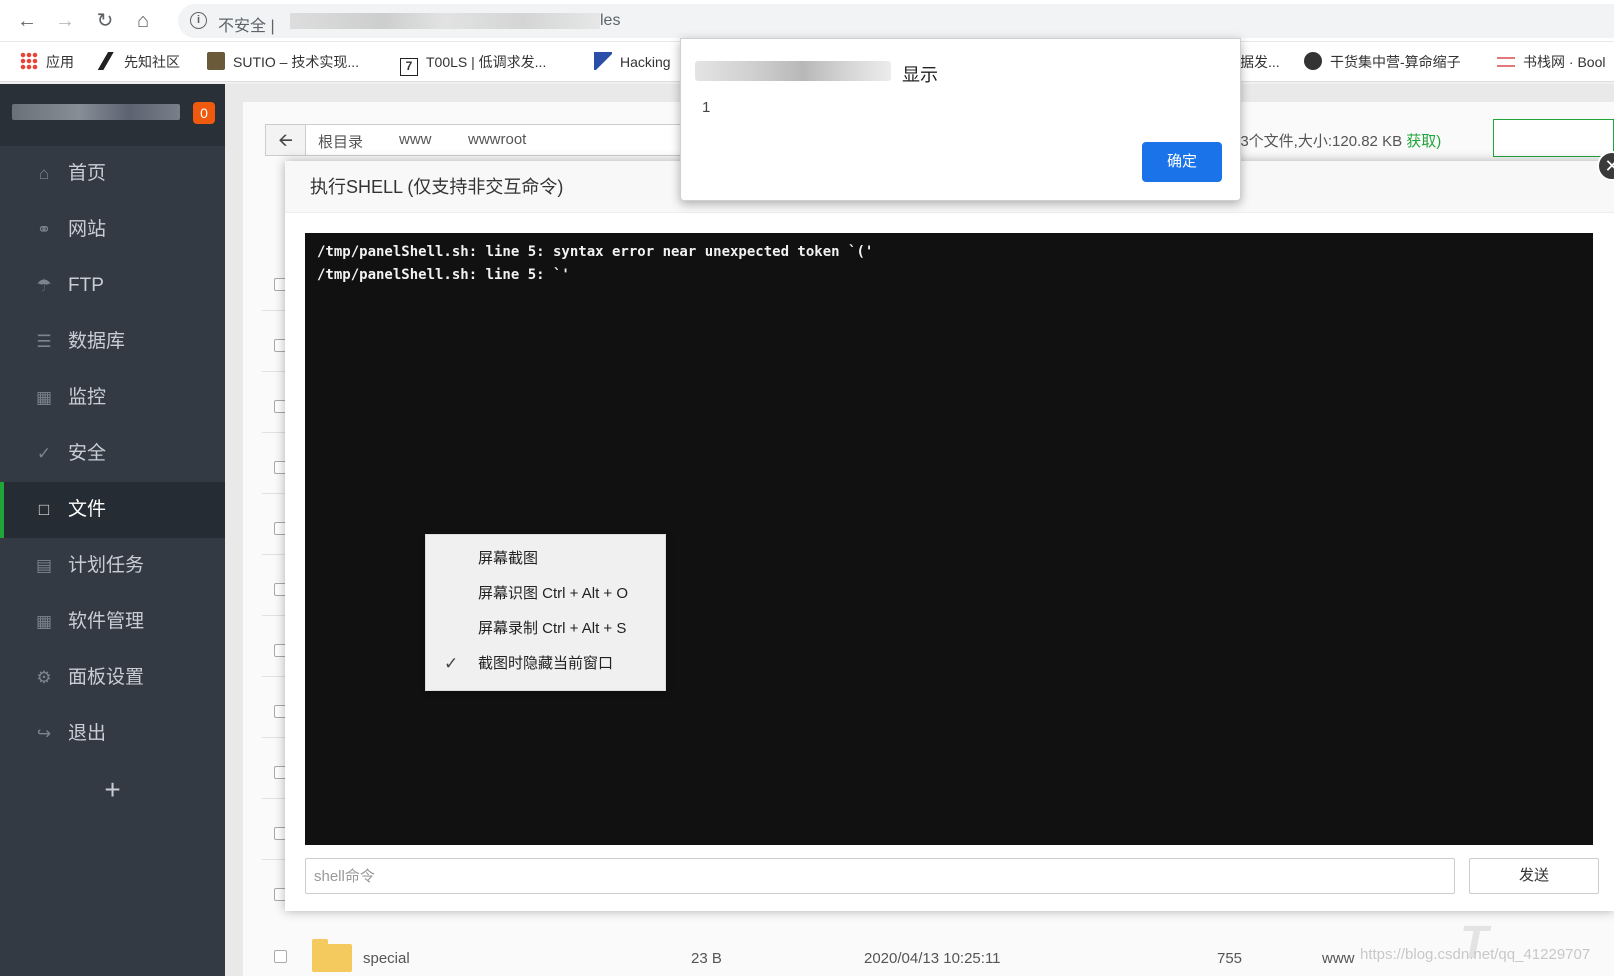  What do you see at coordinates (204, 113) in the screenshot?
I see `notification-badge: 0` at bounding box center [204, 113].